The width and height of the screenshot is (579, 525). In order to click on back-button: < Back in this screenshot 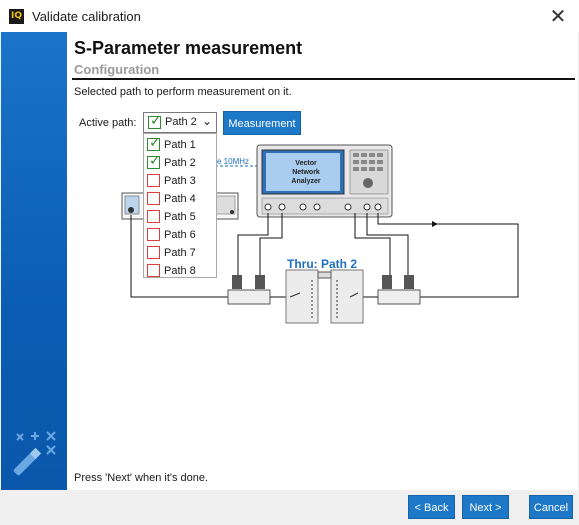, I will do `click(431, 507)`.